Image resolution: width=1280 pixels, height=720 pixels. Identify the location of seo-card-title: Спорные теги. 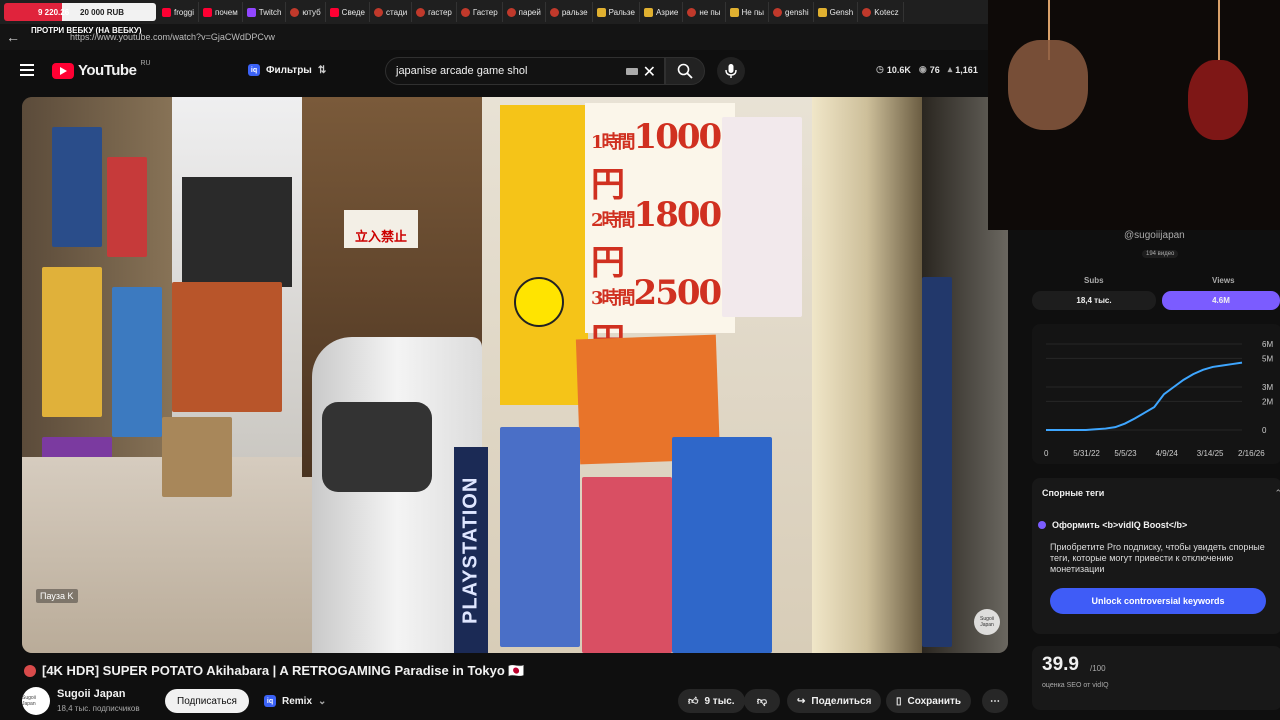
(1073, 493).